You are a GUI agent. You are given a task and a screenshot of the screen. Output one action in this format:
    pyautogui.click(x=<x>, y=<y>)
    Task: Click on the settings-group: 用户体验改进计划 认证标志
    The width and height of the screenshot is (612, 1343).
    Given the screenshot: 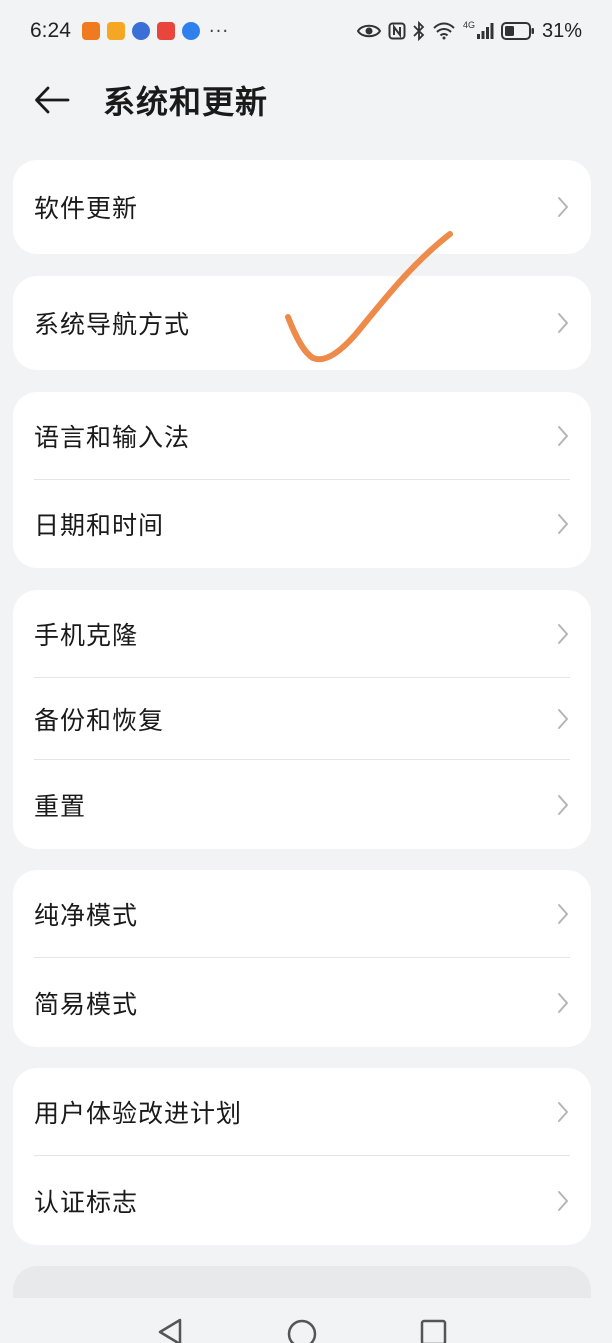 What is the action you would take?
    pyautogui.click(x=302, y=1156)
    